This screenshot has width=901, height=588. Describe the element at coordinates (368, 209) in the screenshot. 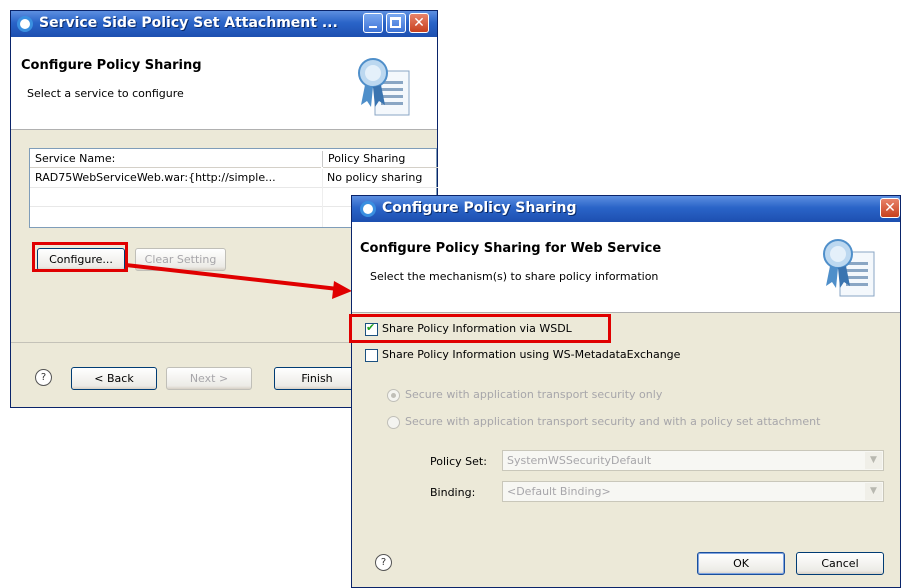

I see `dialog-app-icon` at that location.